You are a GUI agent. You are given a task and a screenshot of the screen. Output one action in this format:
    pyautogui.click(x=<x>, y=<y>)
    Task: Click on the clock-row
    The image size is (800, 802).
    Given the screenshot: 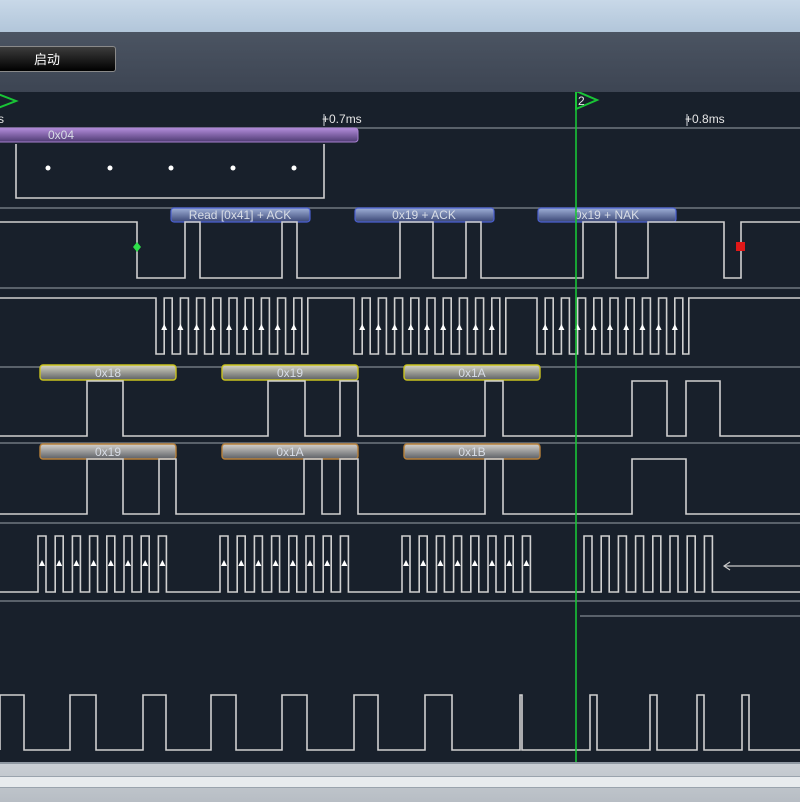 What is the action you would take?
    pyautogui.click(x=400, y=722)
    